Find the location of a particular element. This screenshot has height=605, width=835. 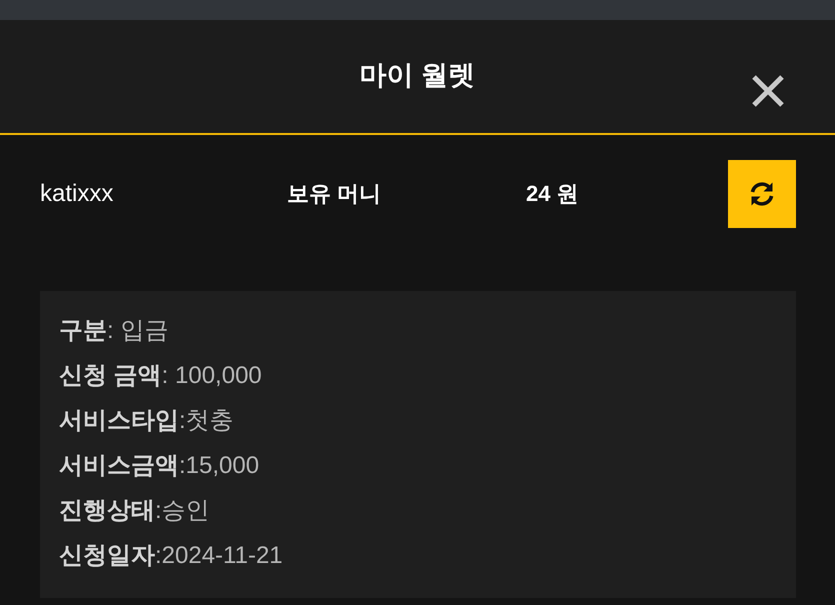

window-title: 마이 월렛 is located at coordinates (418, 75).